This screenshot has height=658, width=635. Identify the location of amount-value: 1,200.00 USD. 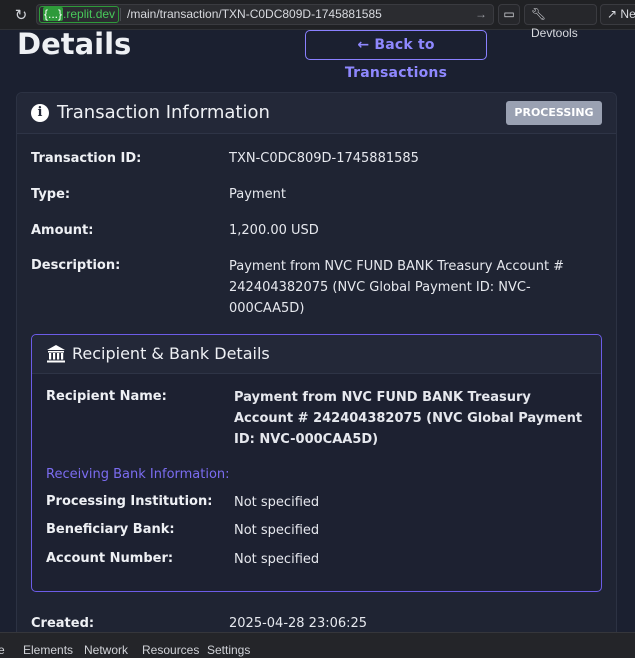
(274, 230).